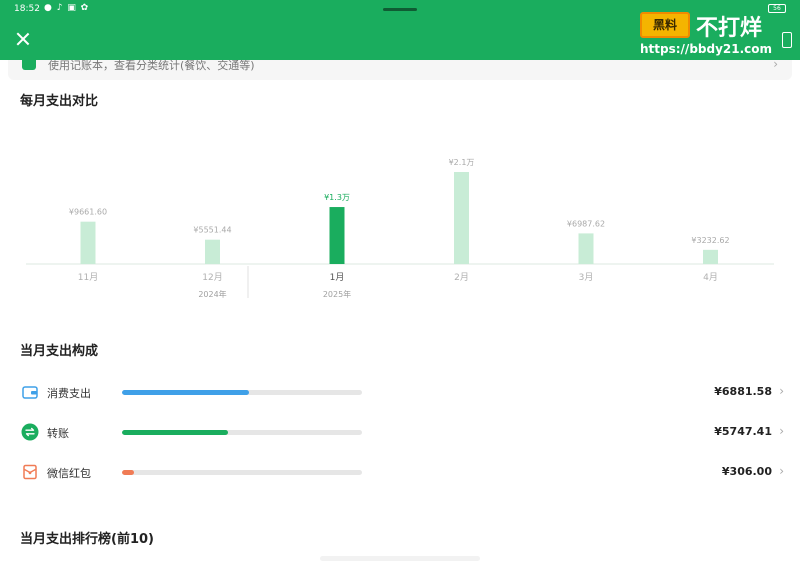 The height and width of the screenshot is (561, 800). I want to click on composition-row-consumption: 消费支出 ¥6881.58 ›, so click(400, 392).